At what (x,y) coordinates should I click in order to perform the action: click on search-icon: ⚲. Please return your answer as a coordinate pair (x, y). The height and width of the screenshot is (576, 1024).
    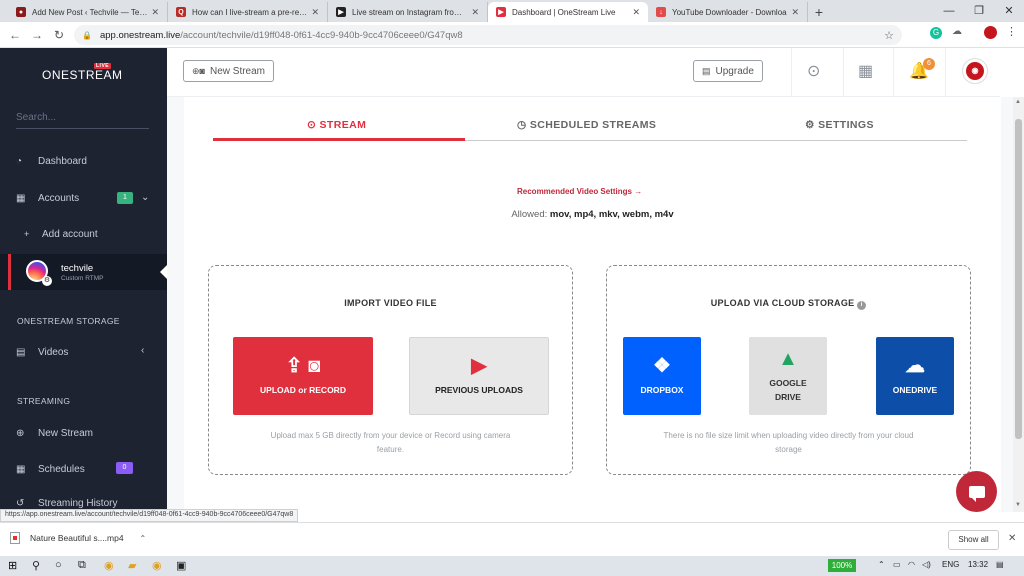
    Looking at the image, I should click on (36, 565).